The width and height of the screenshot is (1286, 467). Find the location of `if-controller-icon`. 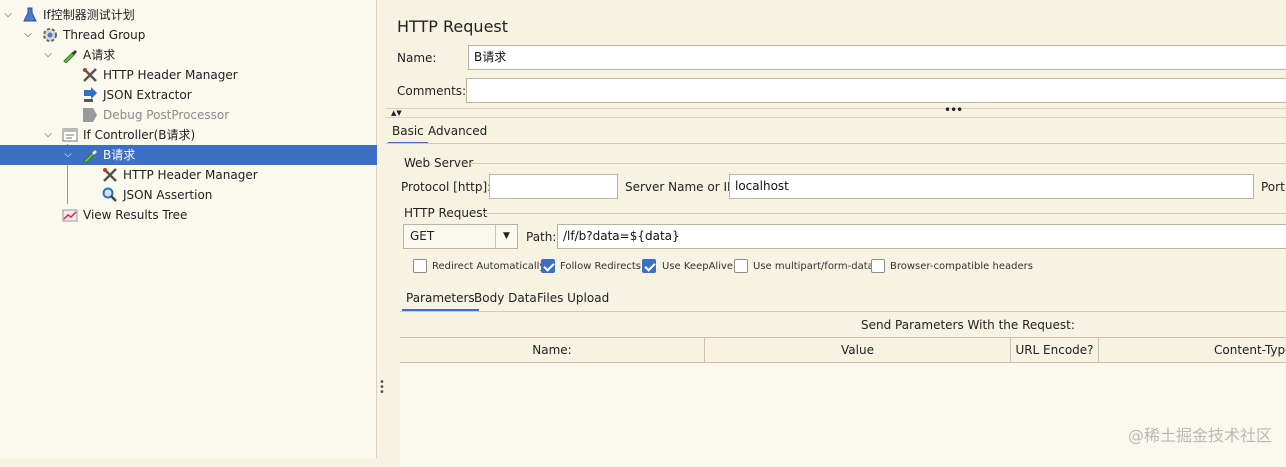

if-controller-icon is located at coordinates (70, 135).